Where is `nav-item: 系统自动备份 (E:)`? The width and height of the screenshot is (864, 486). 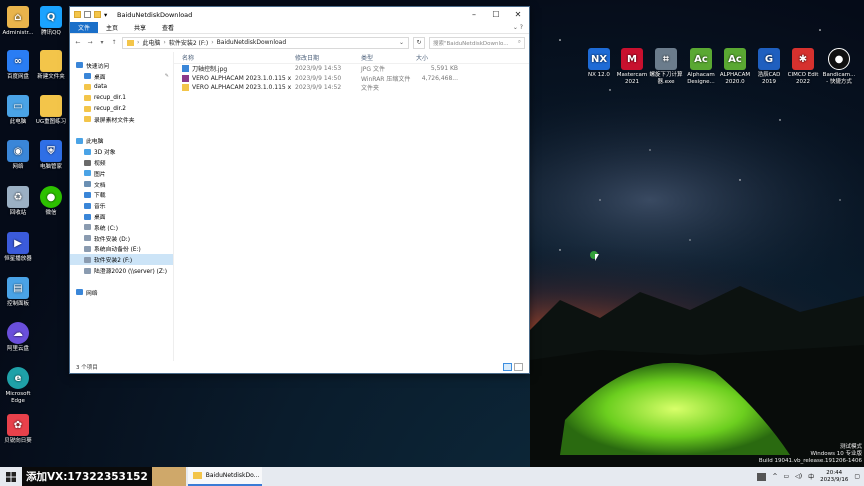
nav-item: 系统自动备份 (E:) is located at coordinates (121, 249).